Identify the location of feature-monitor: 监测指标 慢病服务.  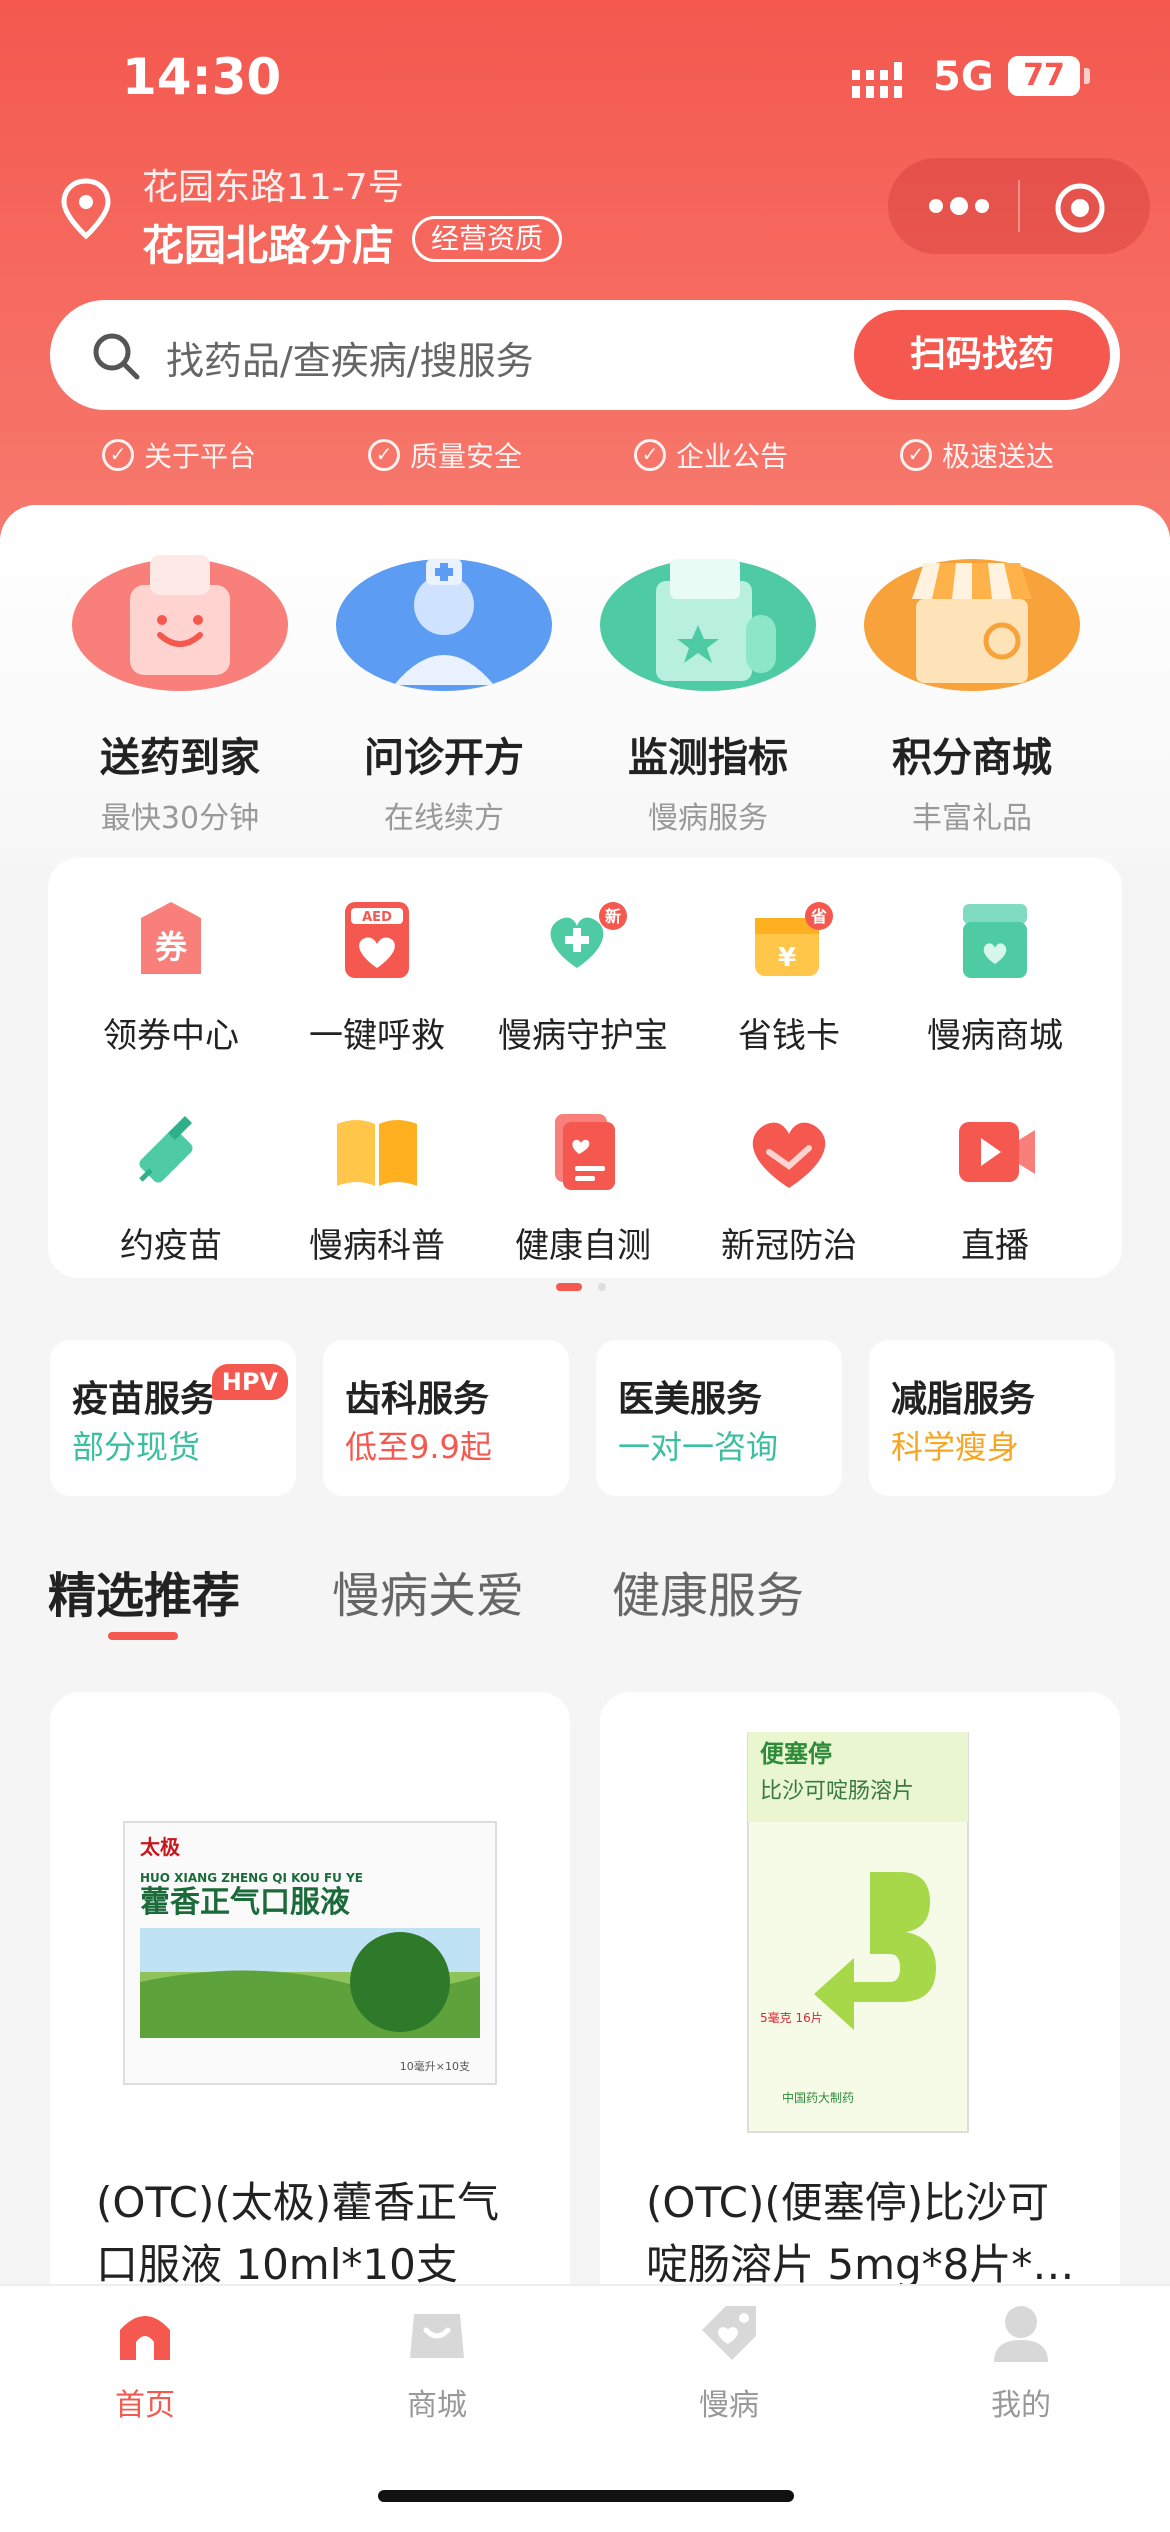
(708, 691).